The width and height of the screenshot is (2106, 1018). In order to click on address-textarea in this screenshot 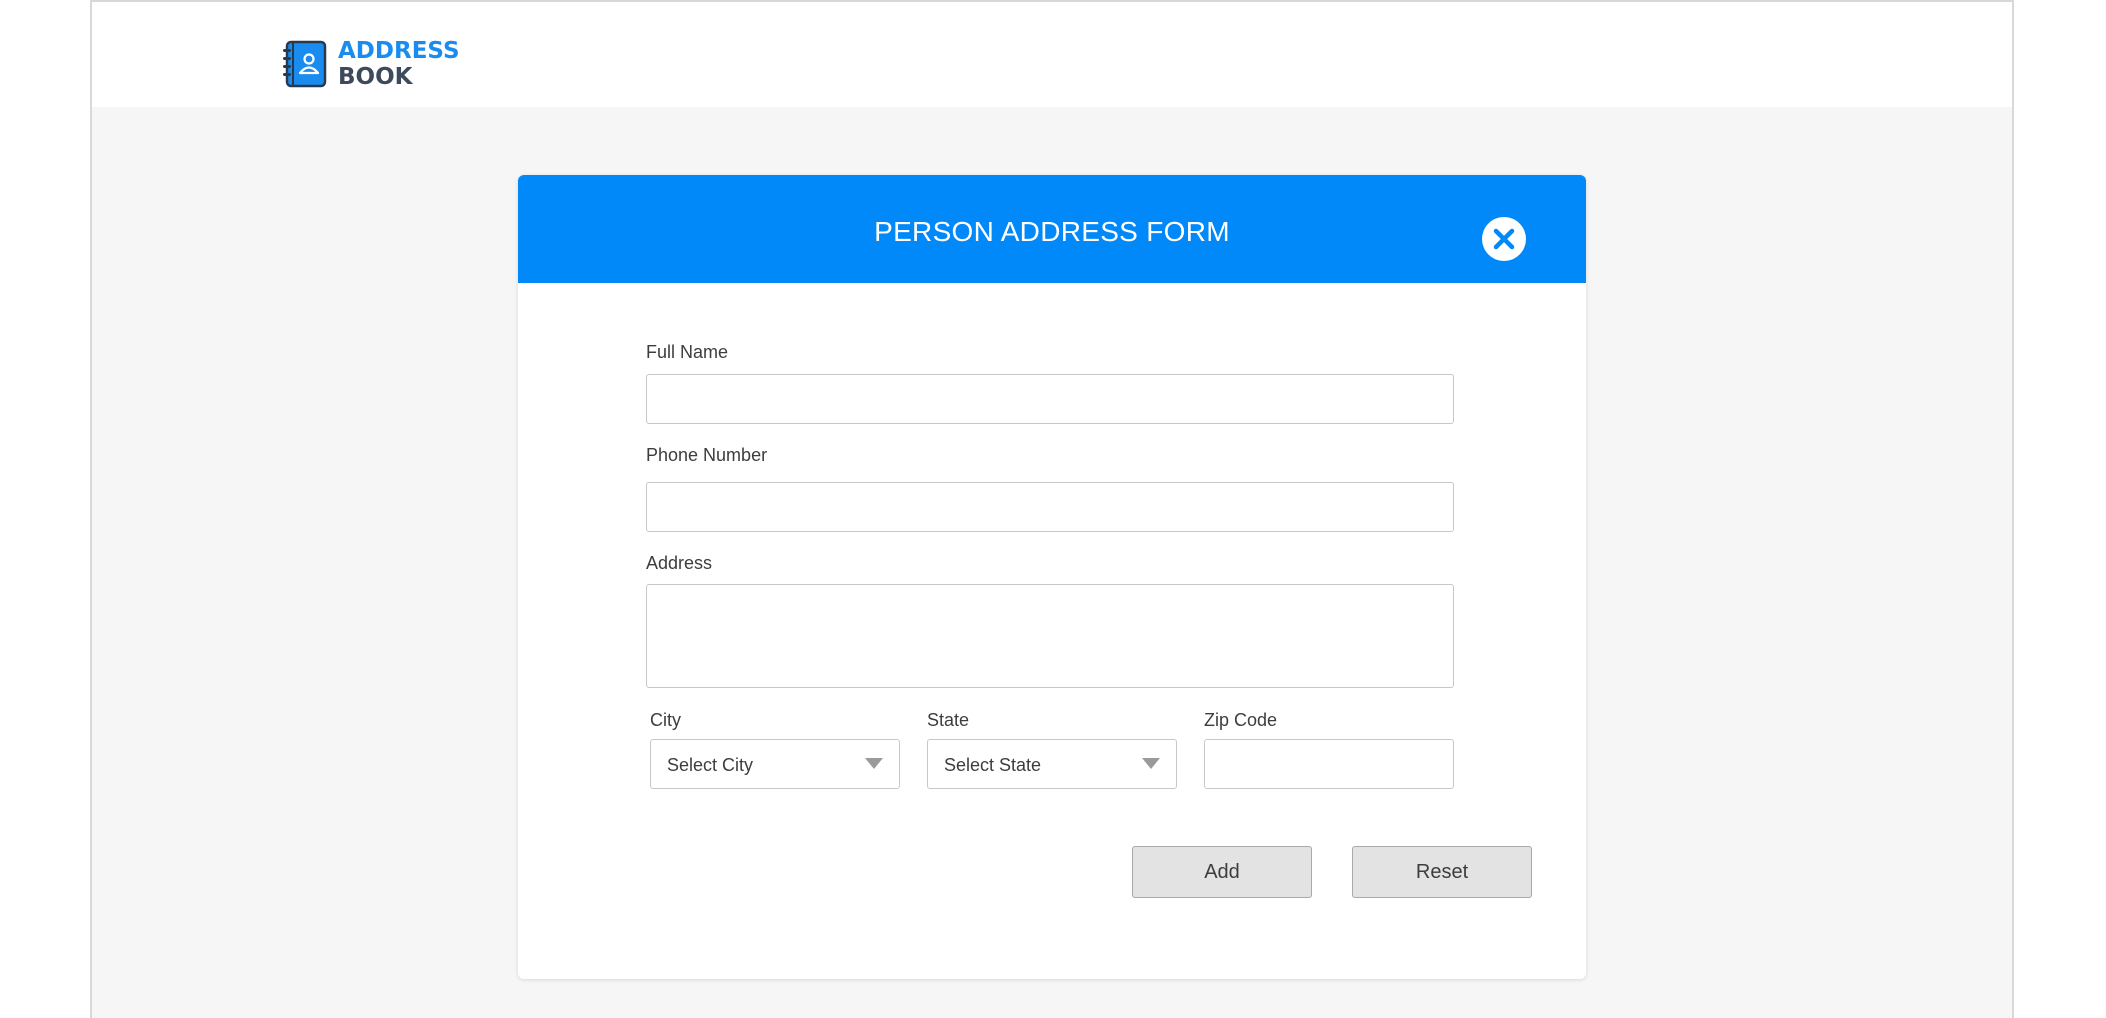, I will do `click(1050, 636)`.